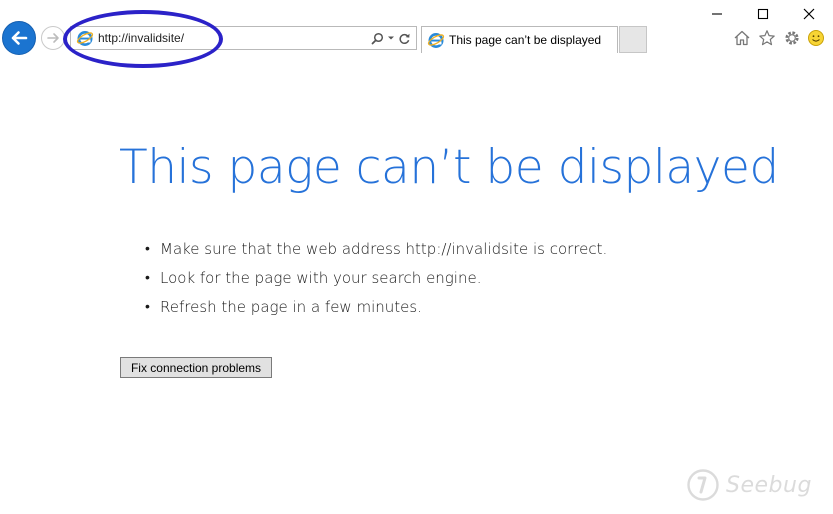 Image resolution: width=833 pixels, height=514 pixels. Describe the element at coordinates (196, 367) in the screenshot. I see `fix-connection-problems-button: Fix connection problems` at that location.